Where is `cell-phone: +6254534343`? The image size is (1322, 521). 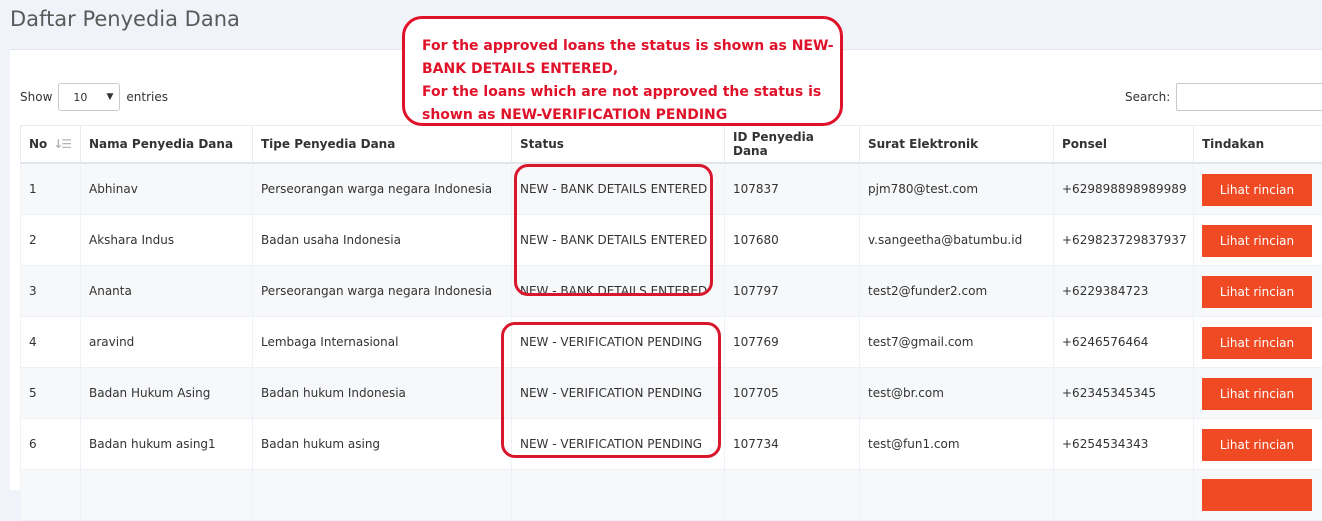
cell-phone: +6254534343 is located at coordinates (1124, 444).